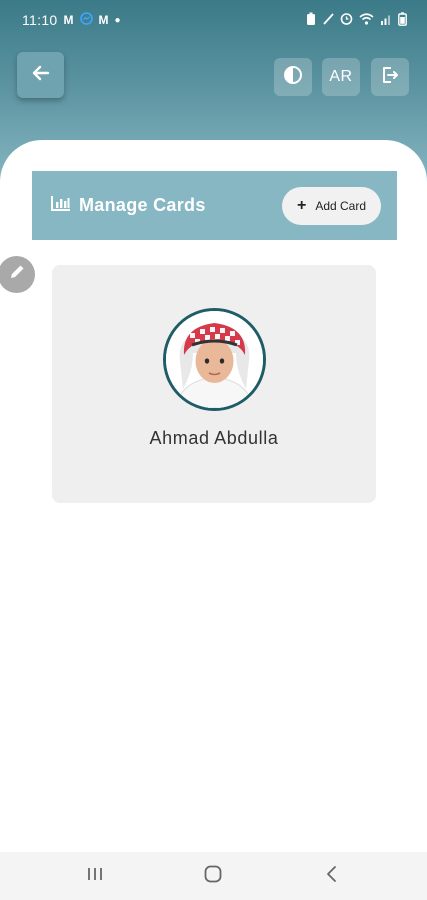 The width and height of the screenshot is (427, 900). Describe the element at coordinates (386, 20) in the screenshot. I see `signal-icon` at that location.